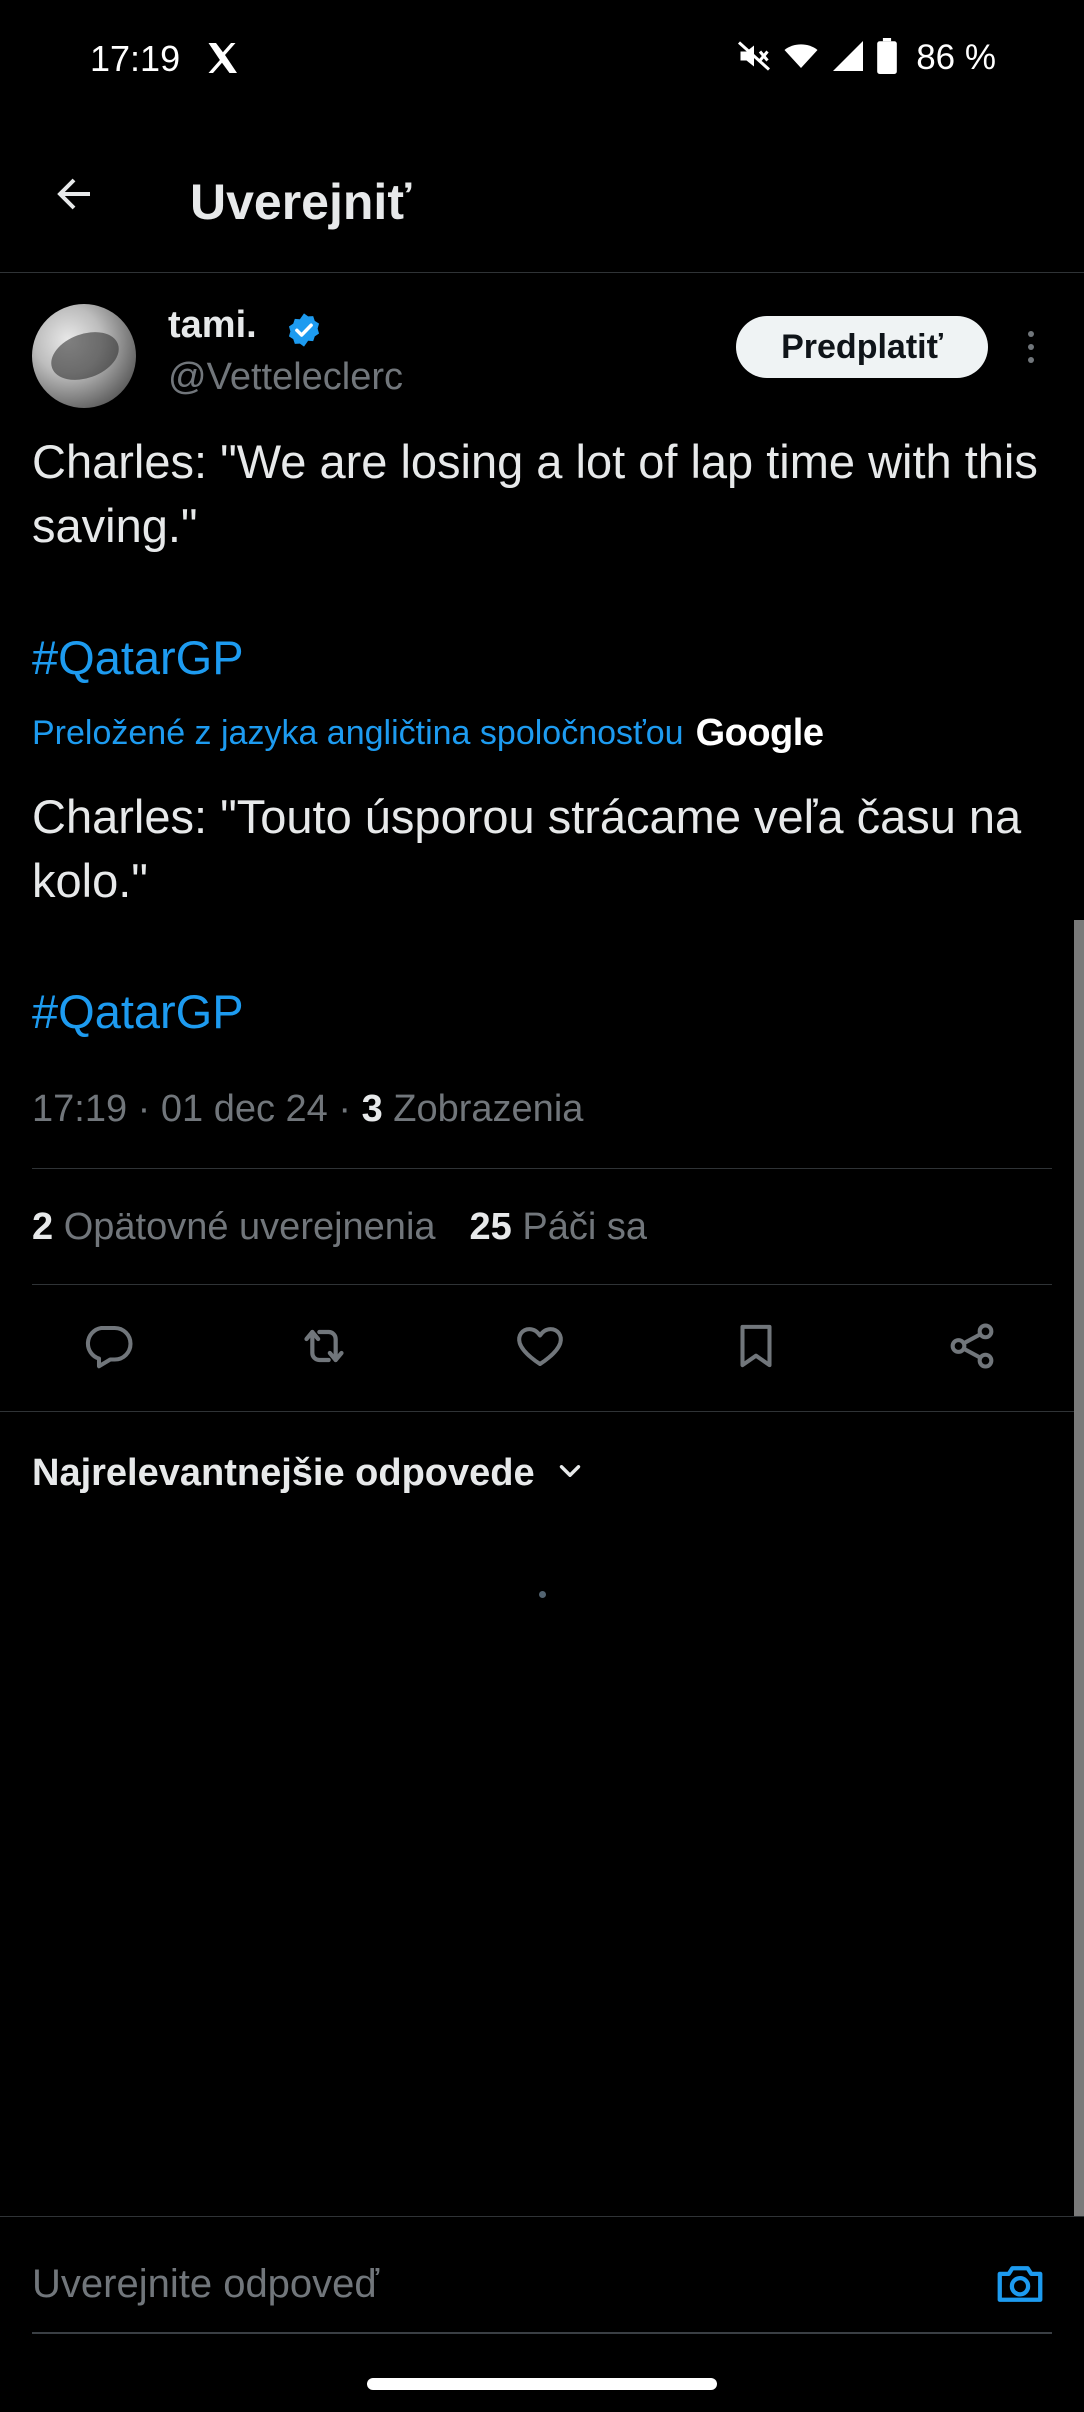 The width and height of the screenshot is (1084, 2412). What do you see at coordinates (138, 658) in the screenshot?
I see `hashtag-link: #QatarGP` at bounding box center [138, 658].